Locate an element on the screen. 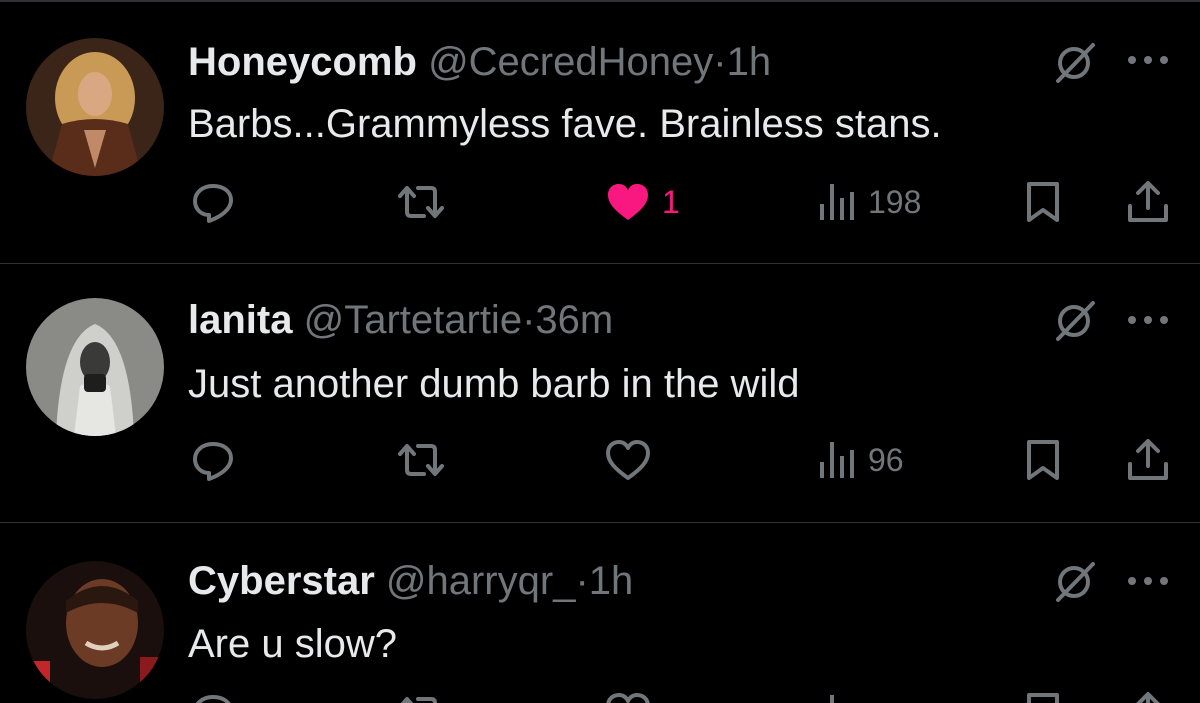 This screenshot has width=1200, height=703. tweet-header: Cyberstar @harryqr_·1h is located at coordinates (410, 581).